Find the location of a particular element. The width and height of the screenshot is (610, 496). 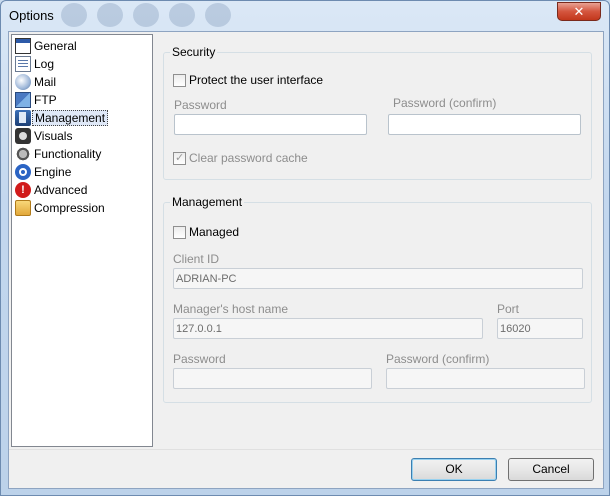

tree-item-label: Compression is located at coordinates (69, 208).